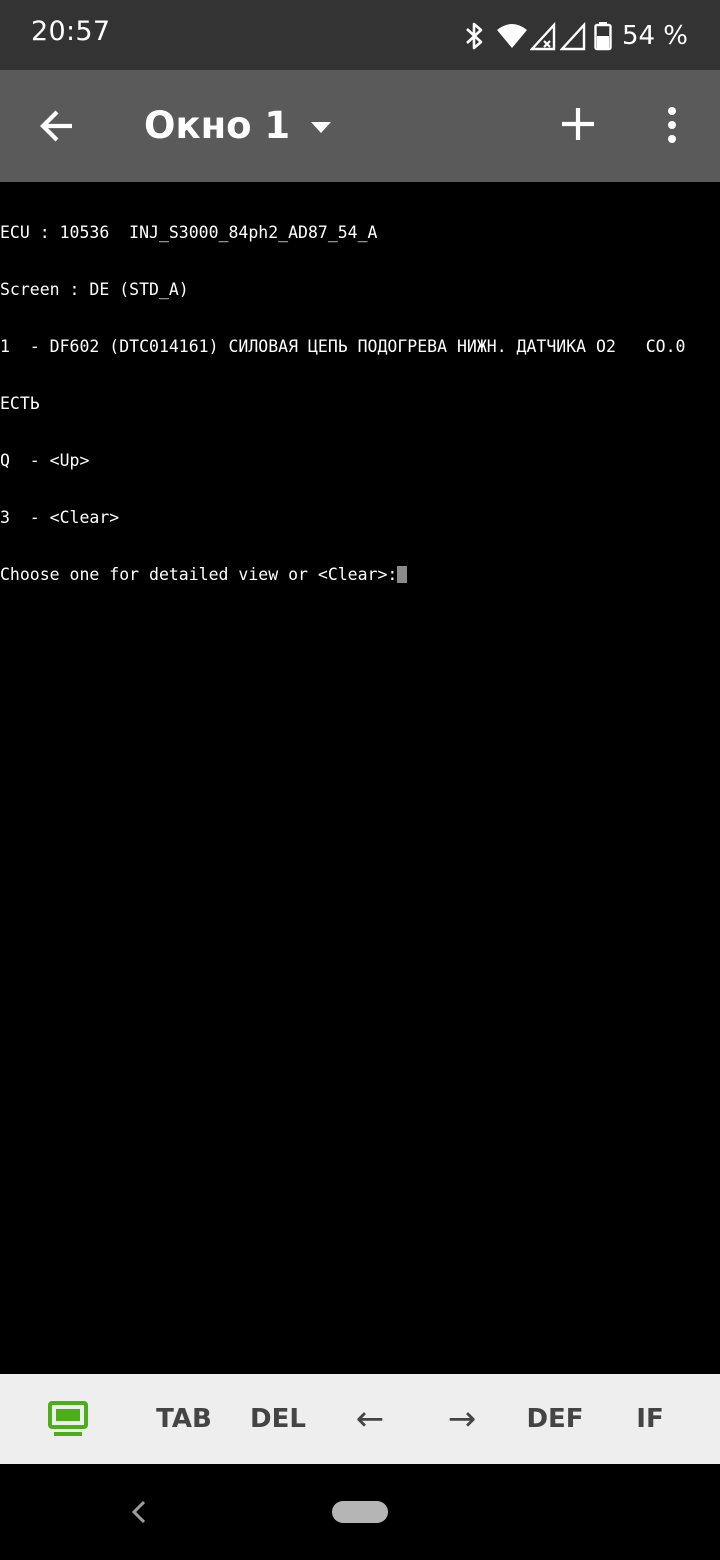 The image size is (720, 1560). What do you see at coordinates (555, 1419) in the screenshot?
I see `key-def: DEF` at bounding box center [555, 1419].